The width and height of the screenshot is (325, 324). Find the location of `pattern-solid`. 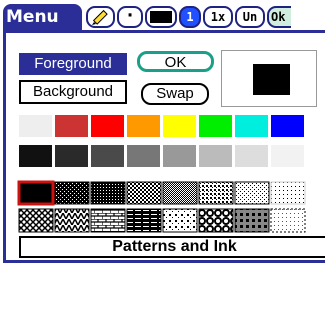

pattern-solid is located at coordinates (36, 193).